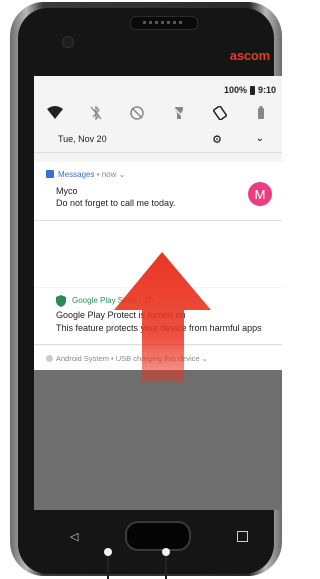  Describe the element at coordinates (260, 138) in the screenshot. I see `chevron-down-icon: ⌄` at that location.